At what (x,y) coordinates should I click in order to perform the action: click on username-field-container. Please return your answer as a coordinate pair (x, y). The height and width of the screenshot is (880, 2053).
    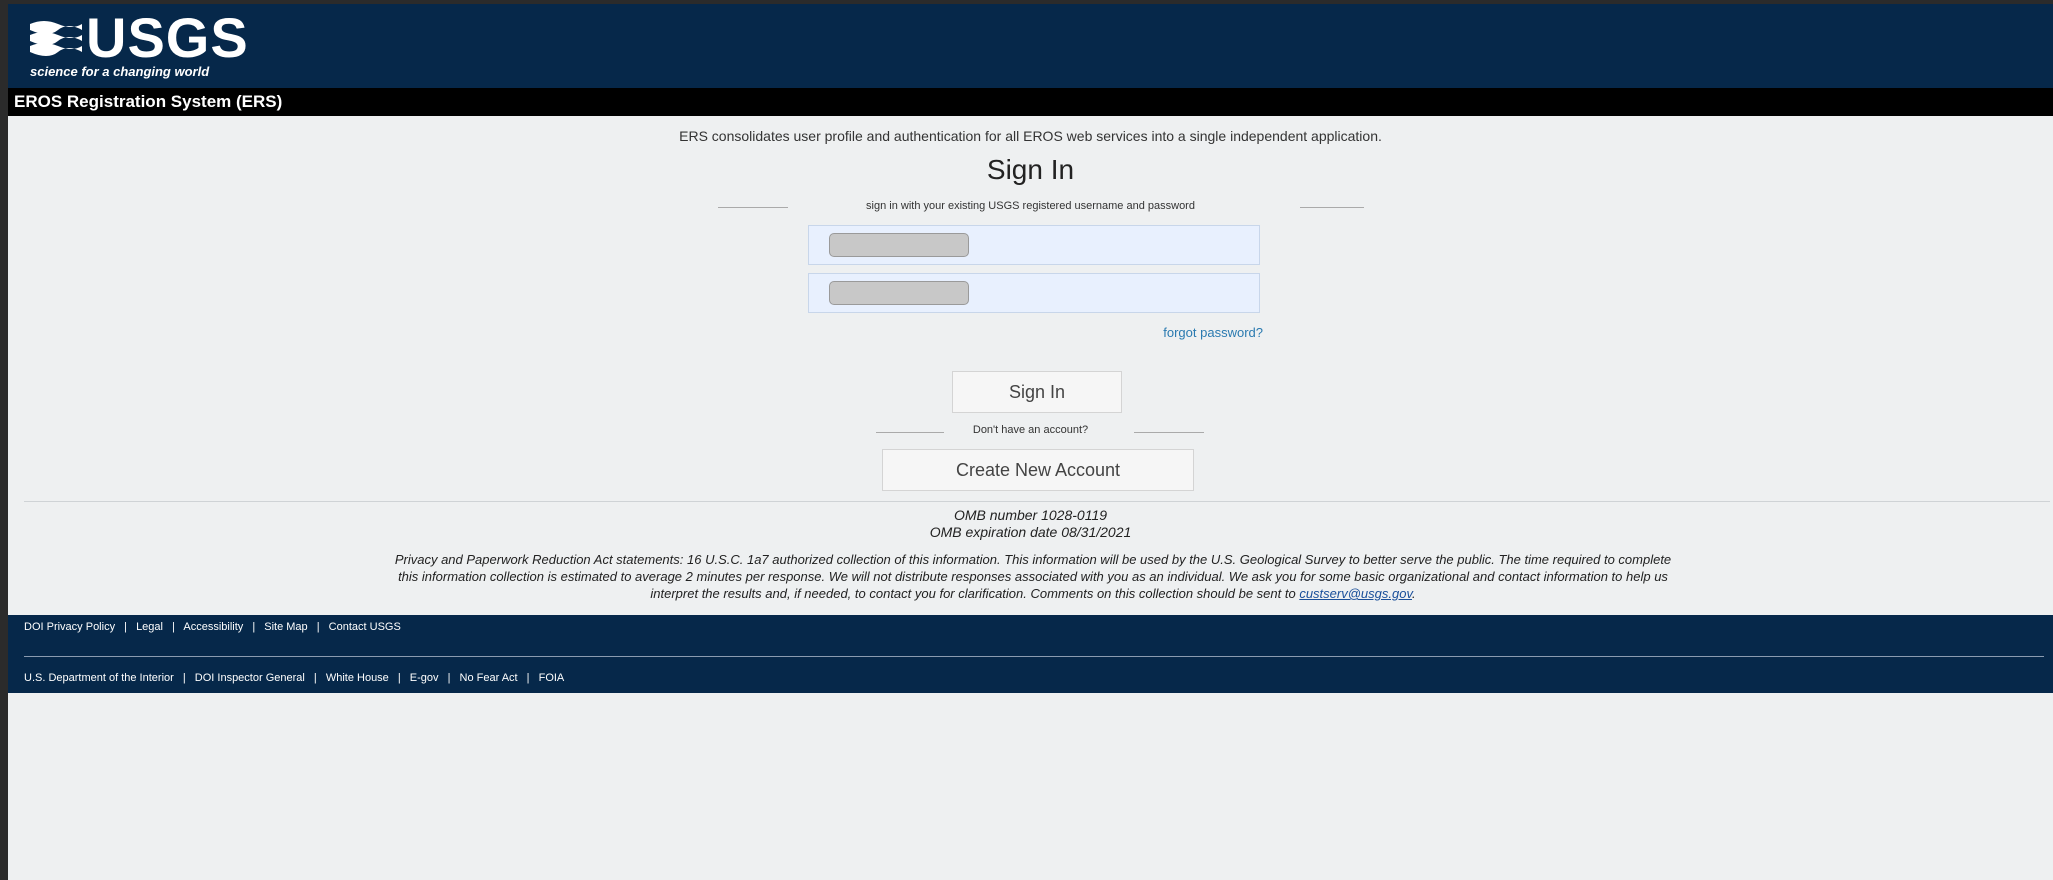
    Looking at the image, I should click on (1034, 245).